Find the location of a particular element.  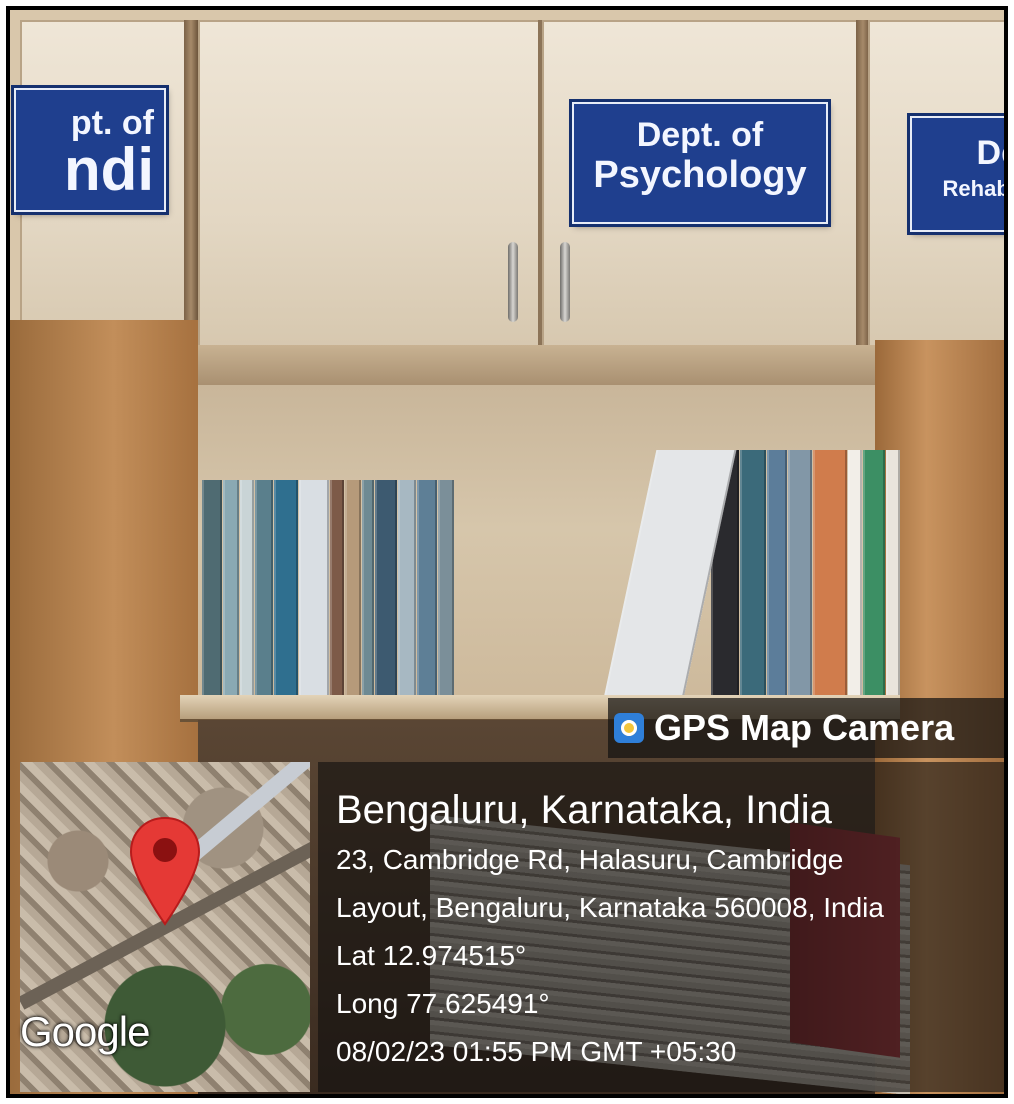

map-pin-icon is located at coordinates (165, 871).